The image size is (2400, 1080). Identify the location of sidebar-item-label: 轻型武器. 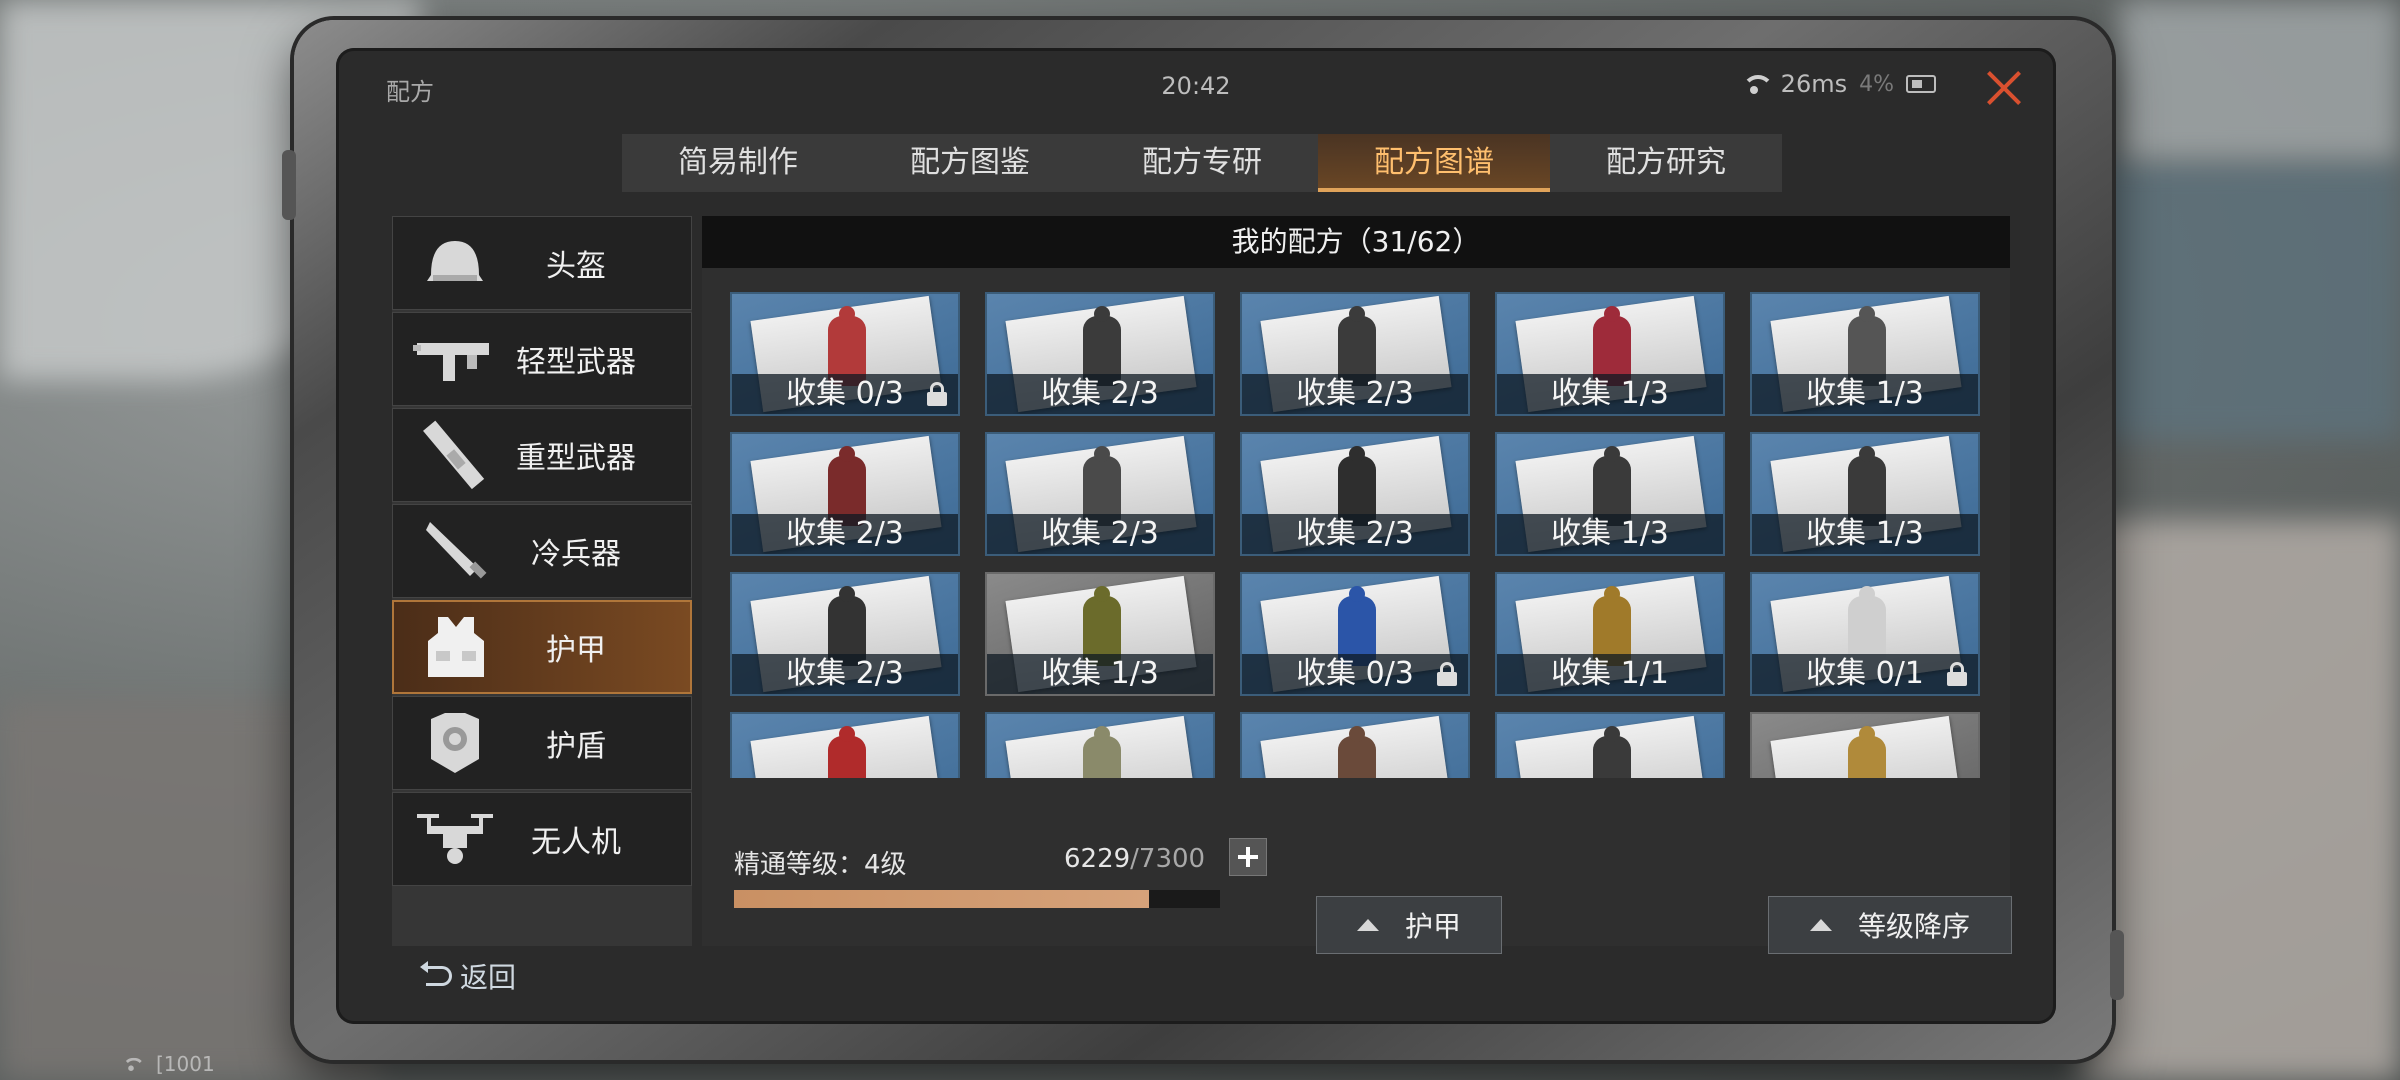
(576, 362).